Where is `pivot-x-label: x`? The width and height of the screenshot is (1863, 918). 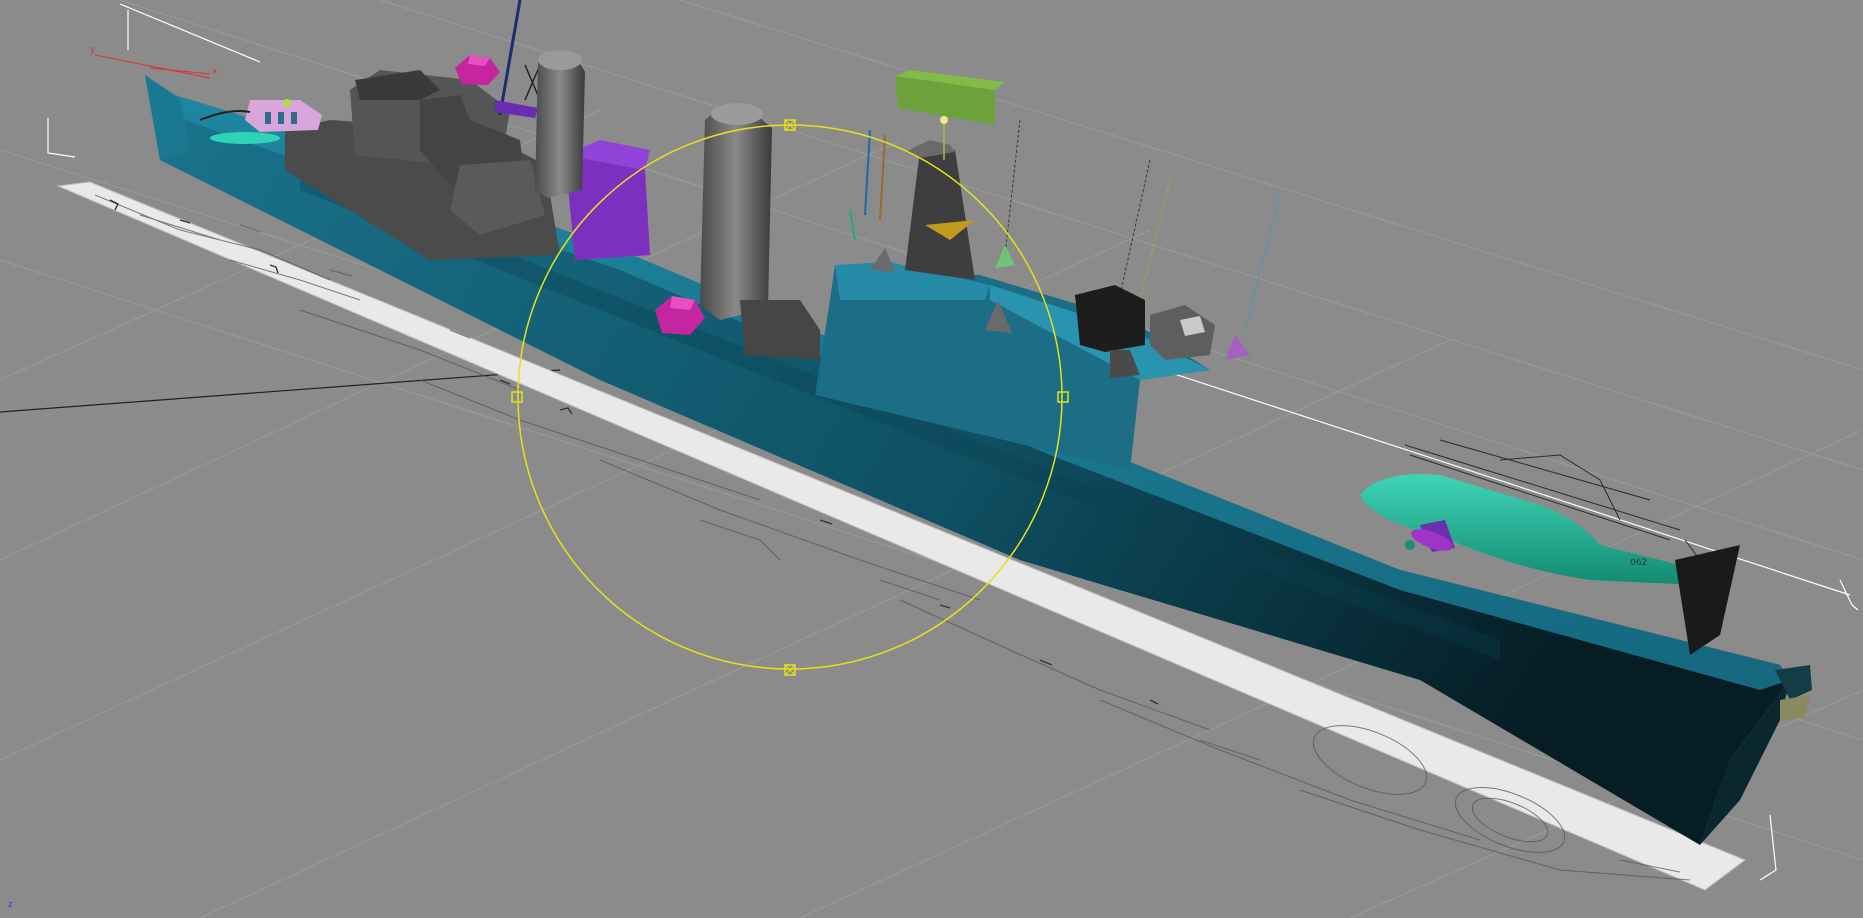
pivot-x-label: x is located at coordinates (215, 72).